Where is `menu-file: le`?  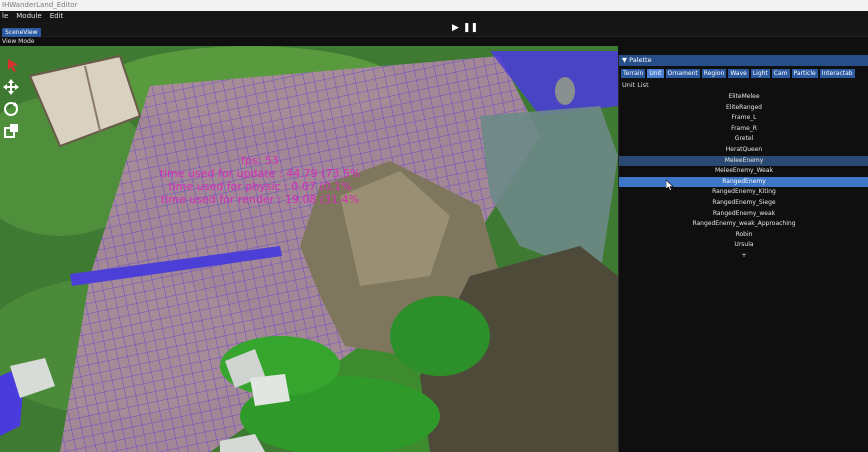 menu-file: le is located at coordinates (5, 16).